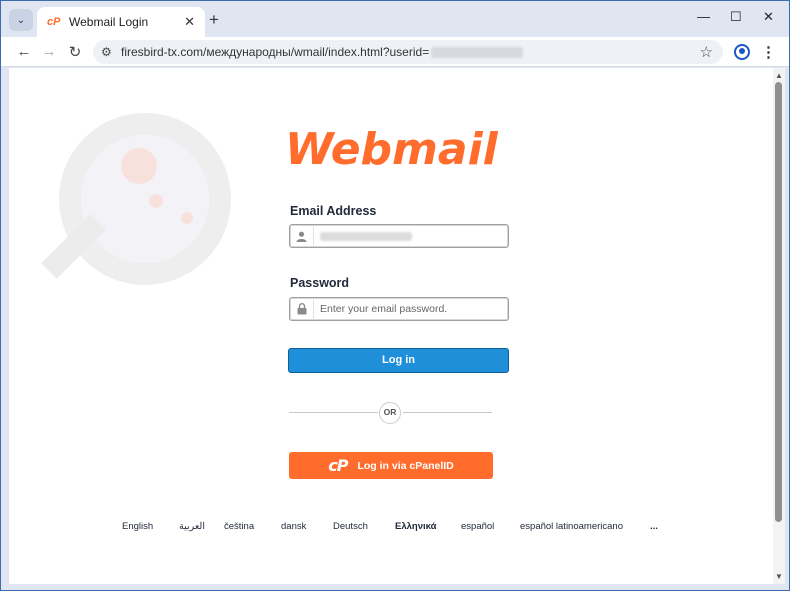 This screenshot has height=591, width=790. Describe the element at coordinates (302, 236) in the screenshot. I see `user-icon` at that location.